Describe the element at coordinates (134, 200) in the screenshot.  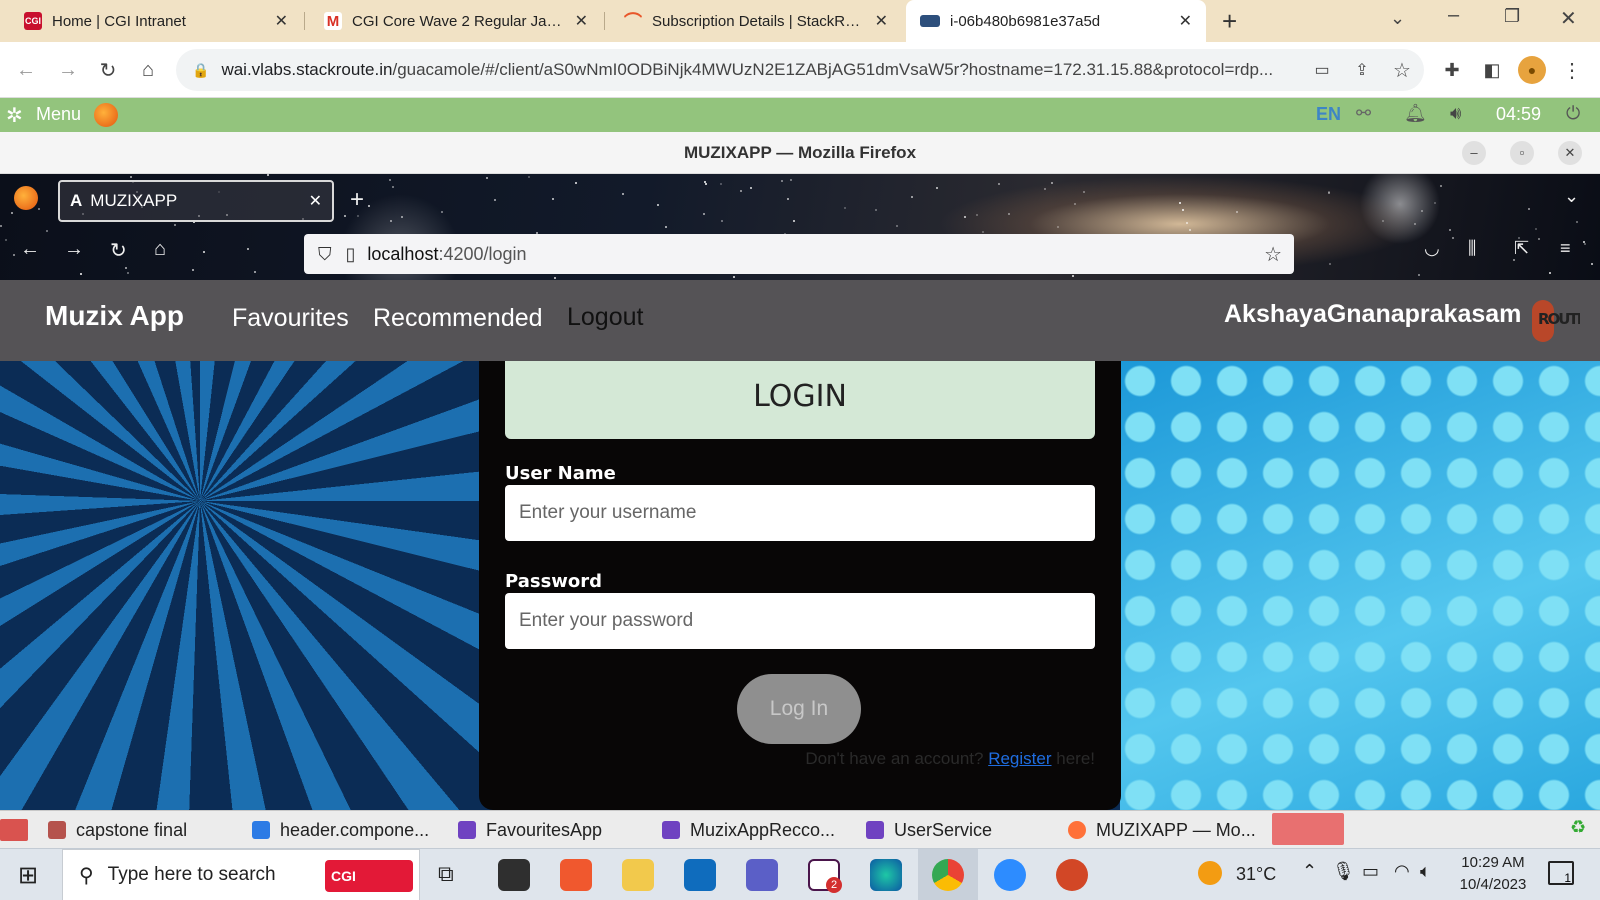
I see `tab-label: MUZIXAPP` at that location.